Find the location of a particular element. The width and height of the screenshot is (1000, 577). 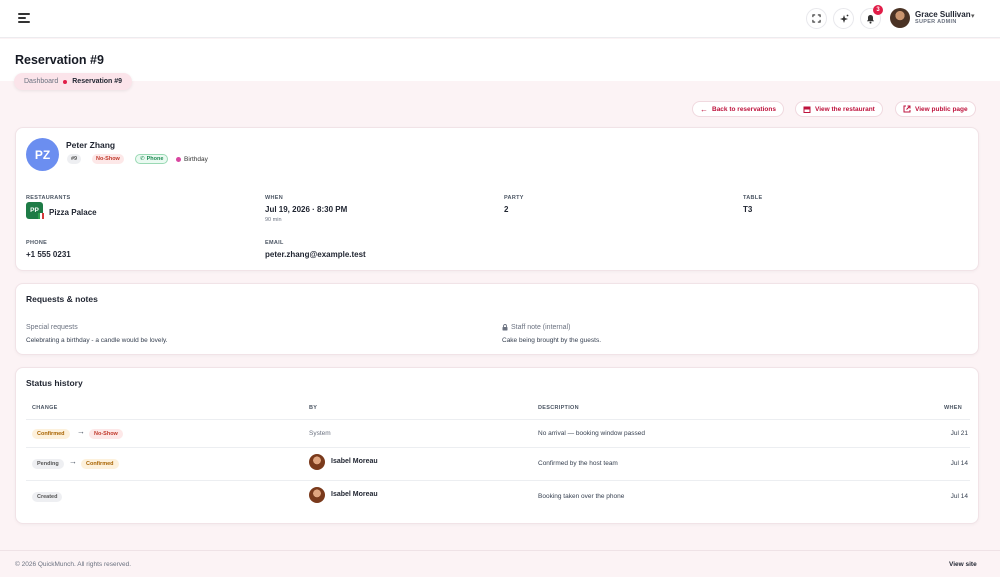

menu-icon is located at coordinates (24, 18).